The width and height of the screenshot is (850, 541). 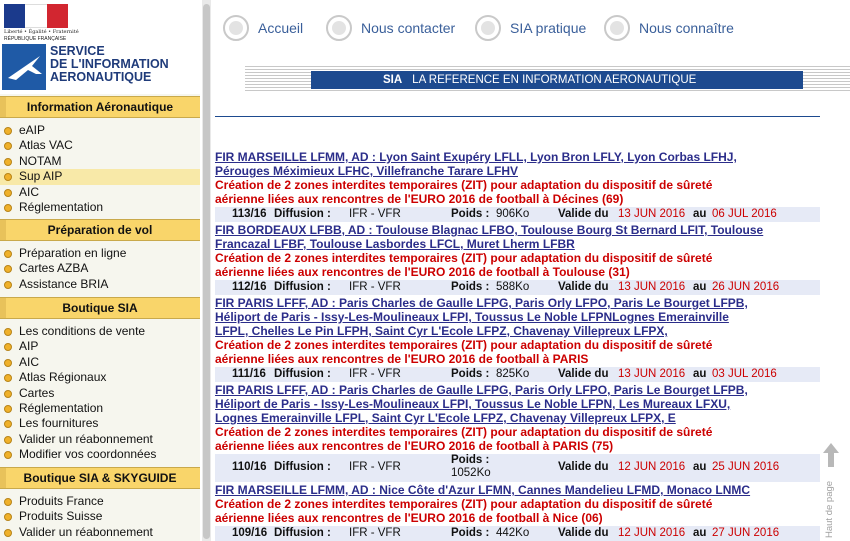 I want to click on sidebar-menu-item: eAIP, so click(x=100, y=130).